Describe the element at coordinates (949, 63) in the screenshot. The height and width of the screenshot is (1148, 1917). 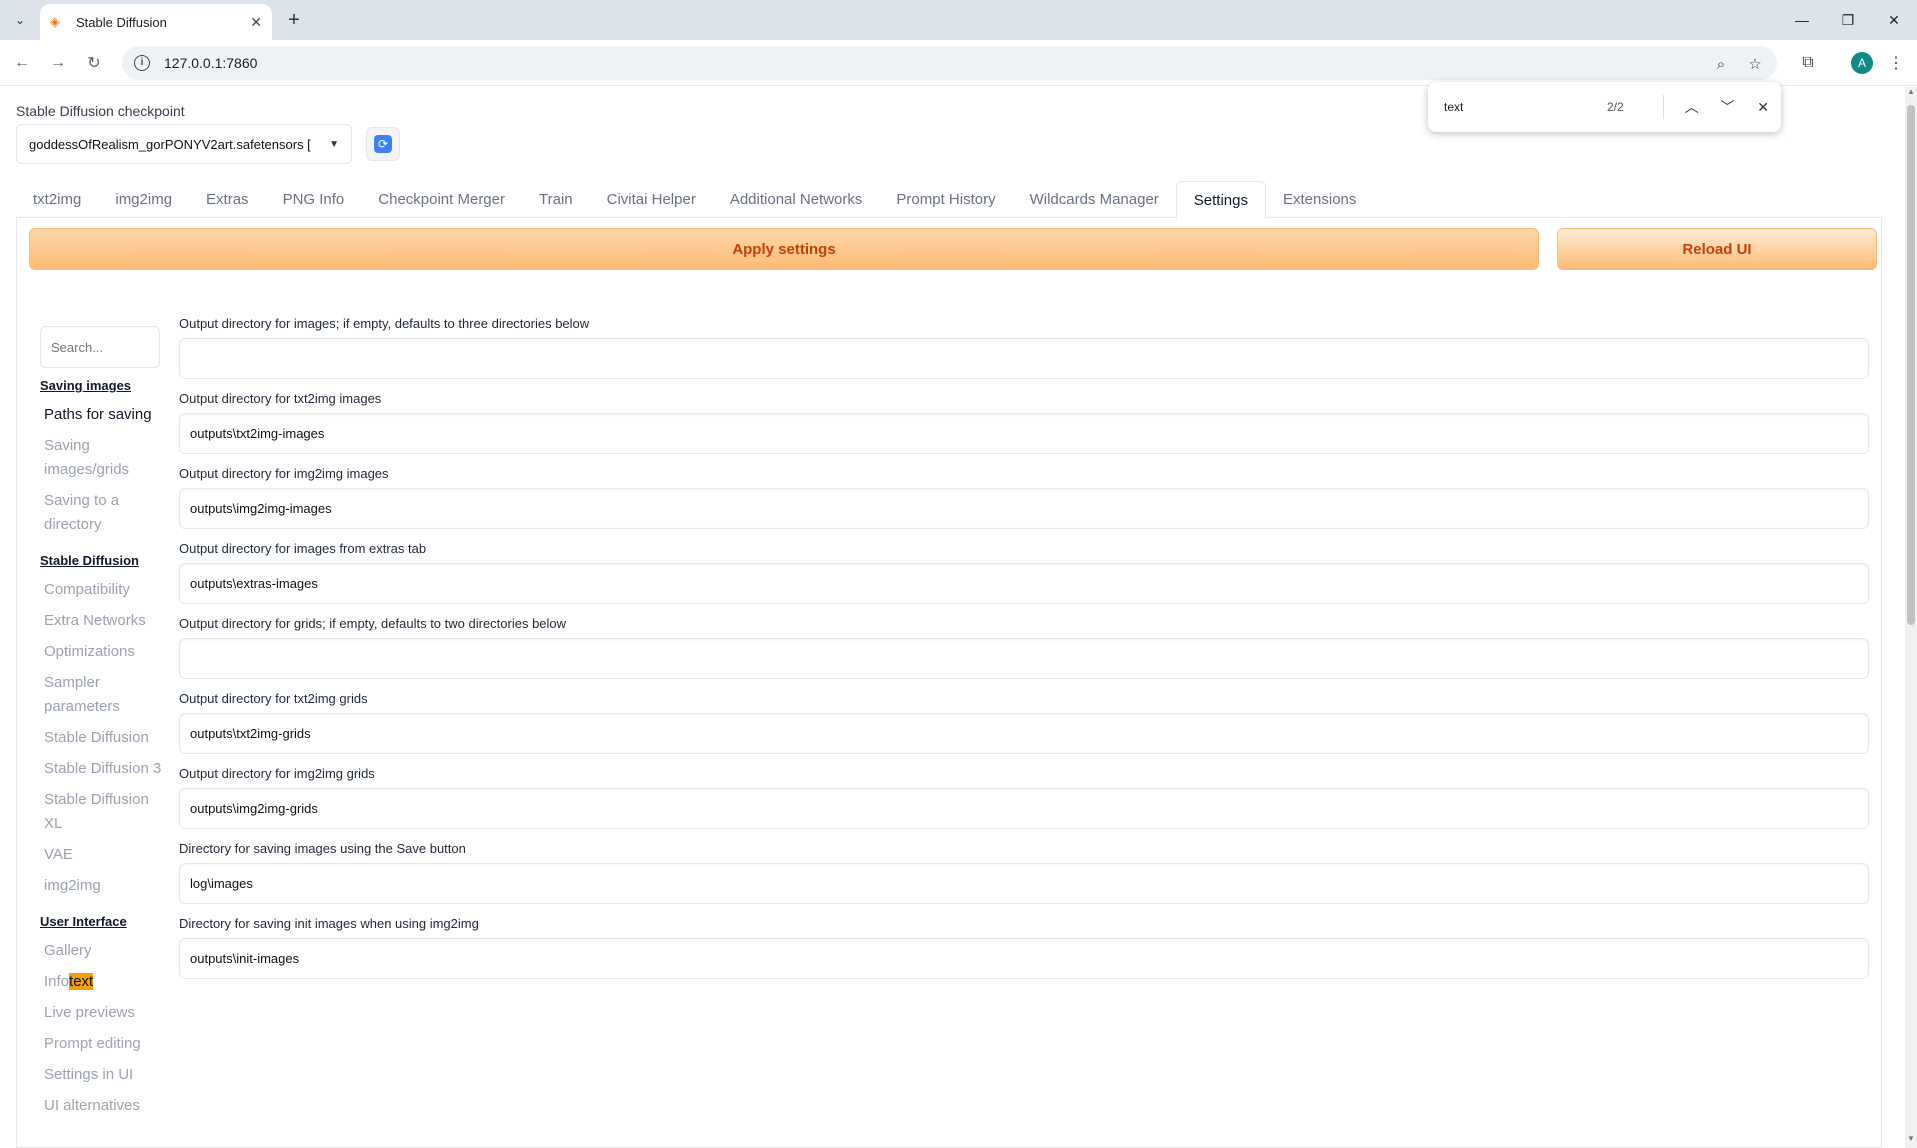
I see `address-bar: i 127.0.0.1:7860 ⌕ ☆` at that location.